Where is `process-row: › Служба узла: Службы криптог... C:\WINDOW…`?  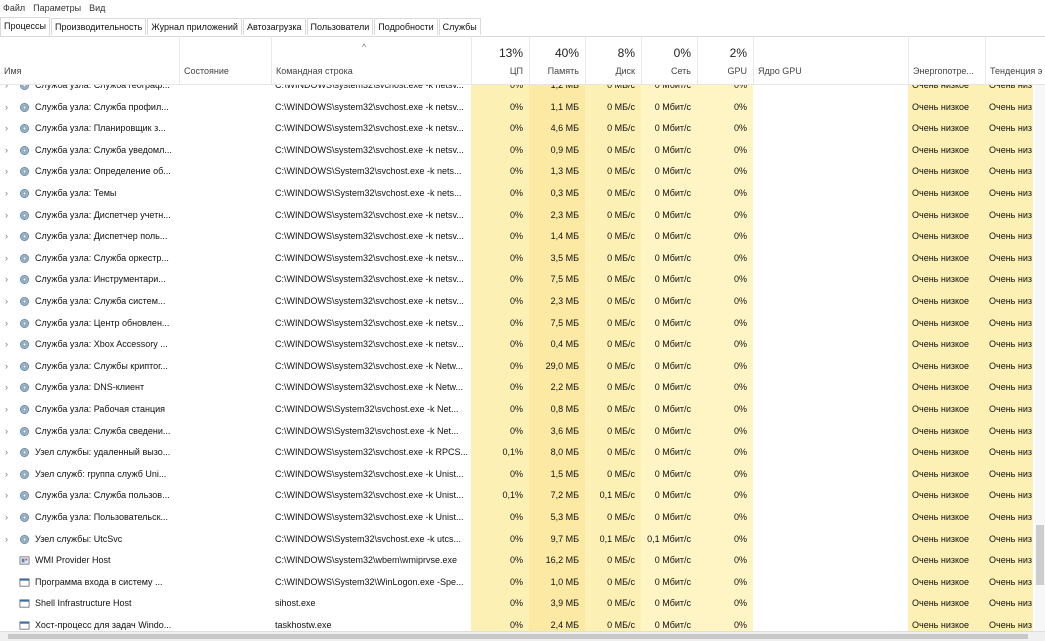 process-row: › Служба узла: Службы криптог... C:\WINDOW… is located at coordinates (522, 366).